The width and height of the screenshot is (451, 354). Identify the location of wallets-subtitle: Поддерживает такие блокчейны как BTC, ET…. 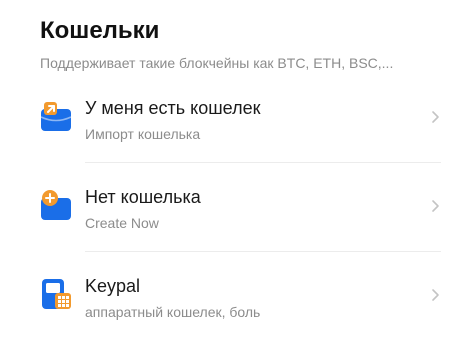
(217, 63).